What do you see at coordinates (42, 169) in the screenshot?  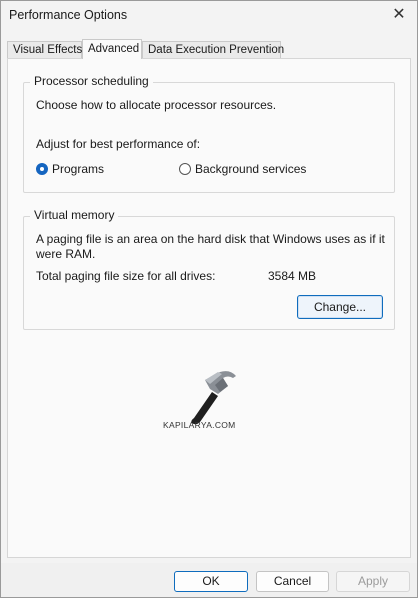 I see `programs-radio` at bounding box center [42, 169].